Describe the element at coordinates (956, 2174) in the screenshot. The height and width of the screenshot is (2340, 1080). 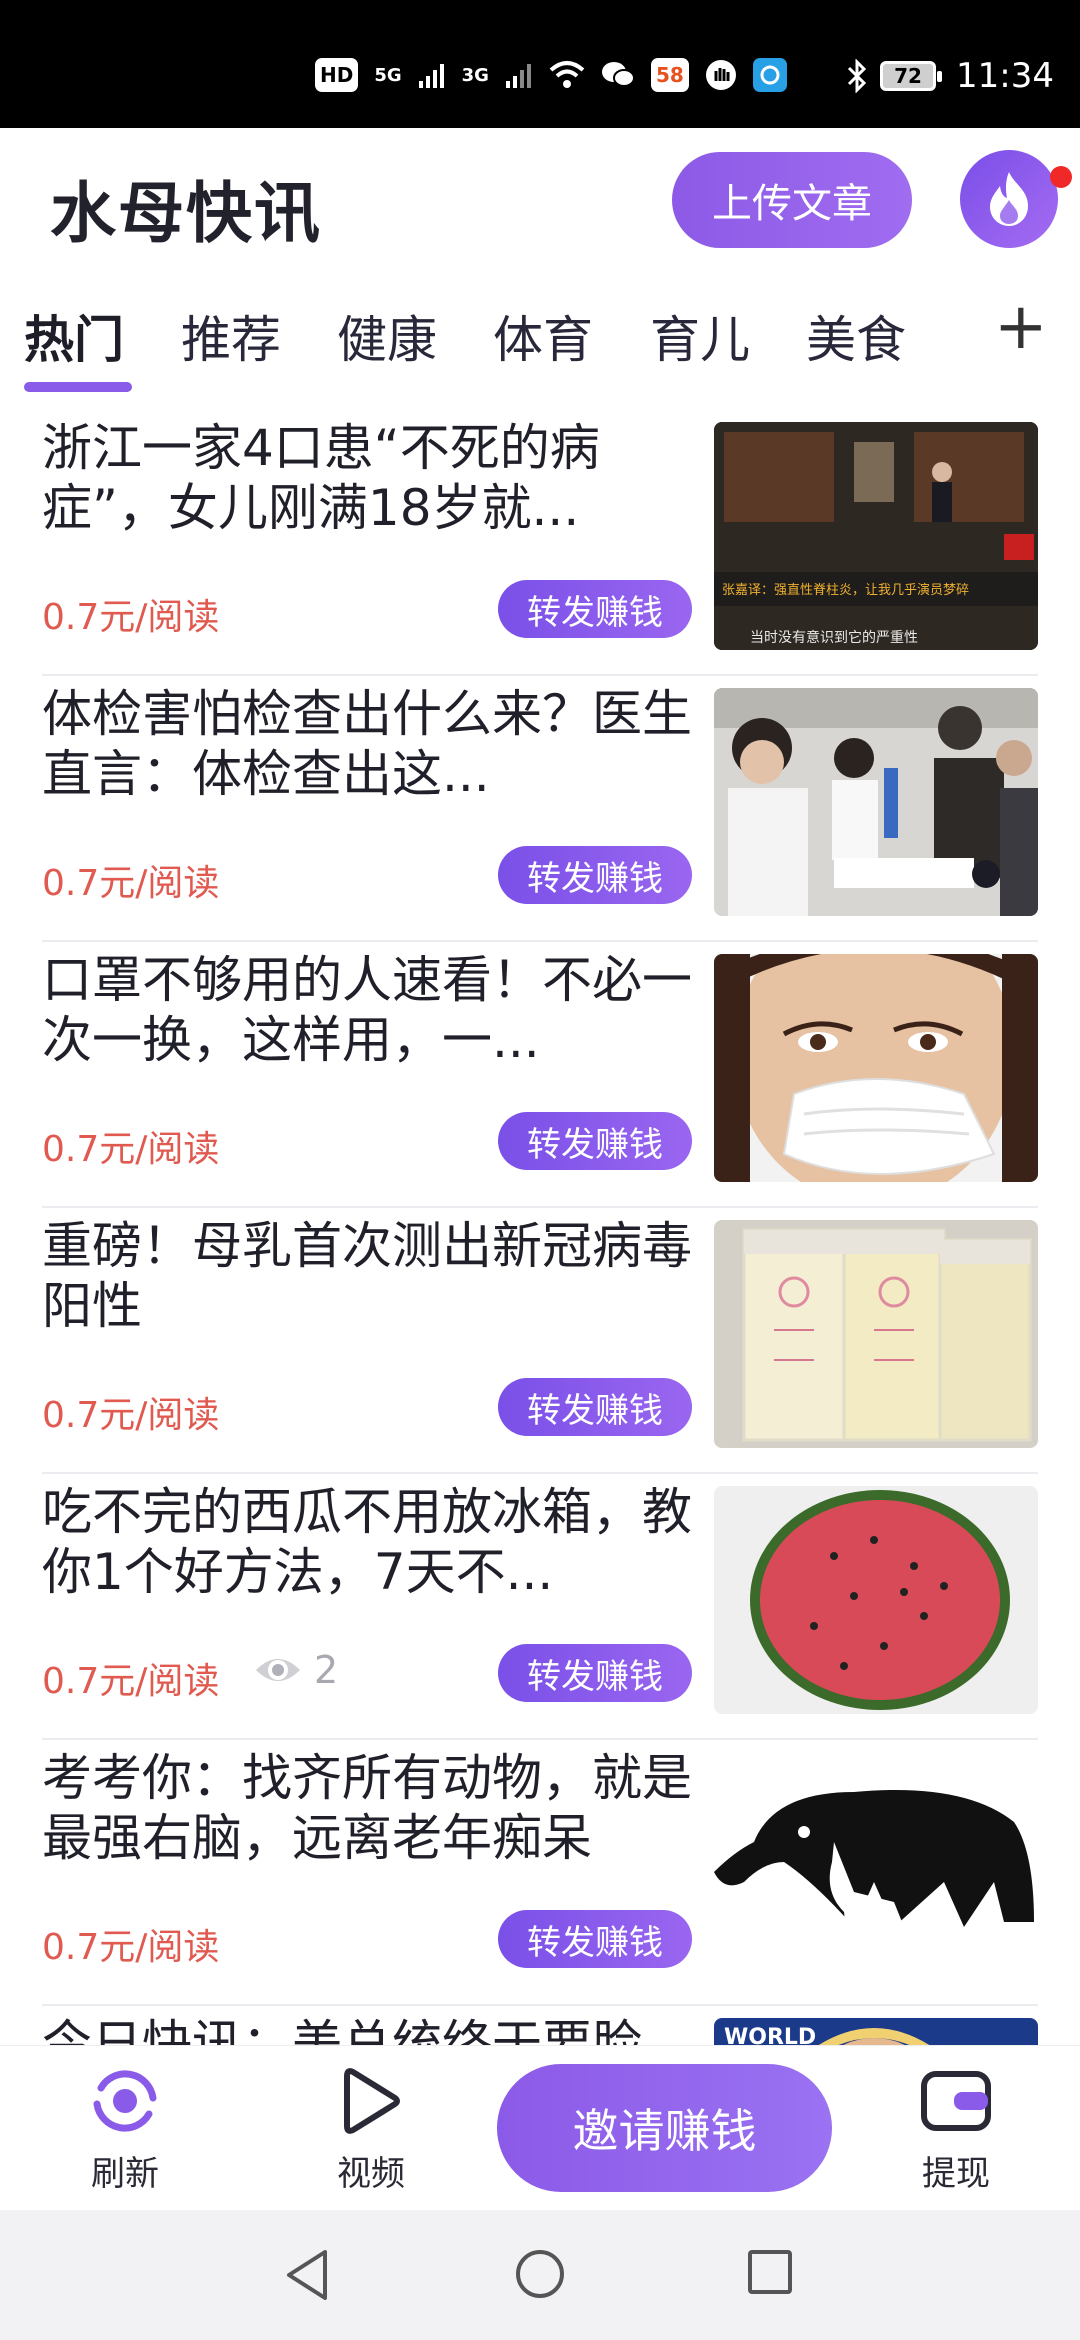
I see `nav-withdraw-label: 提现` at that location.